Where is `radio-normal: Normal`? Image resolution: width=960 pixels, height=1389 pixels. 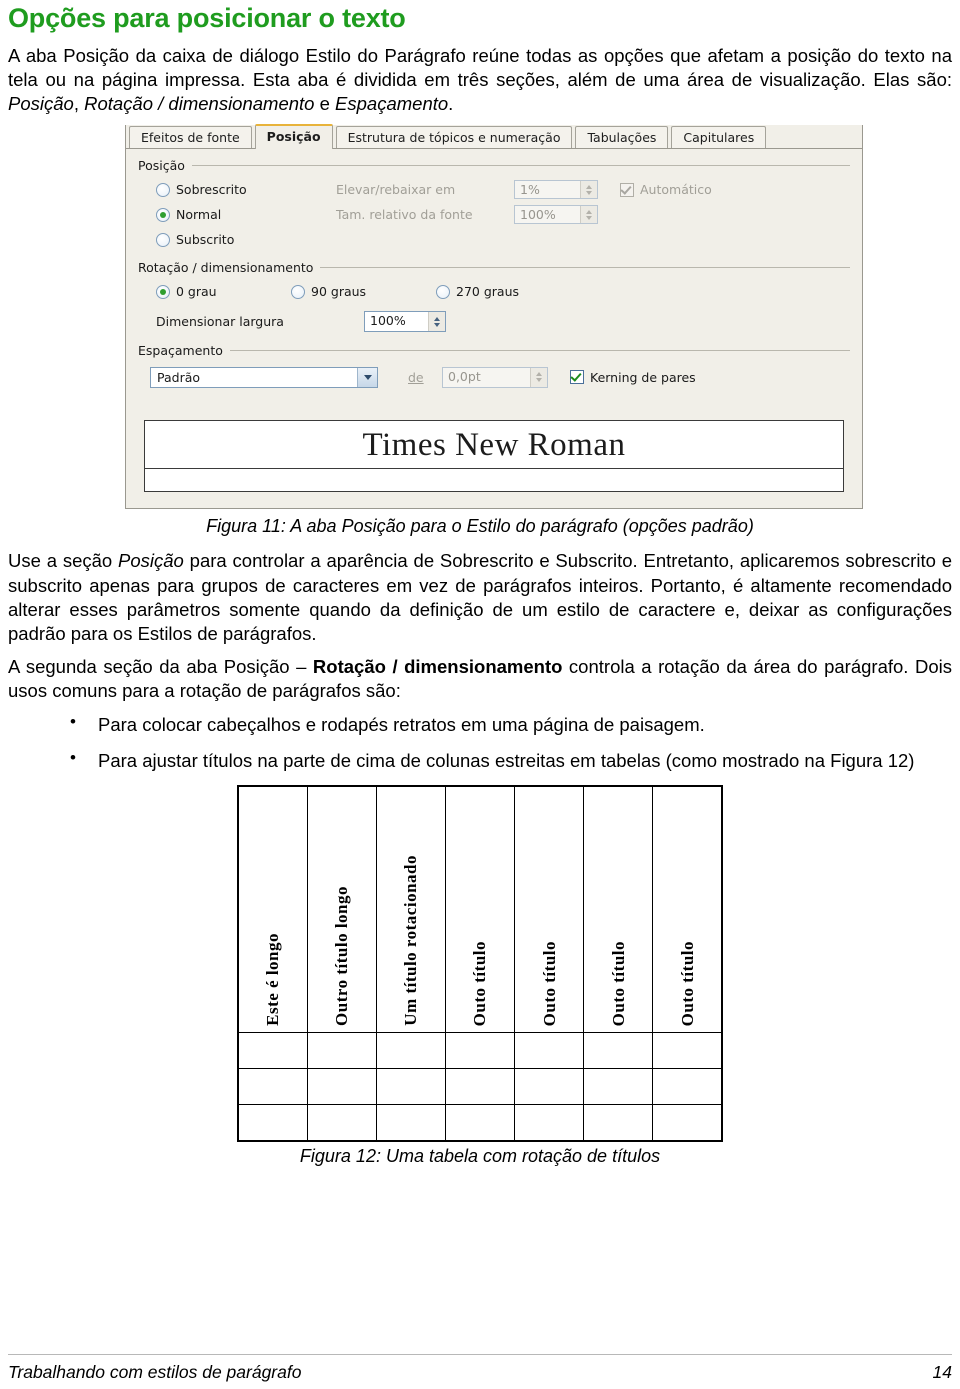 radio-normal: Normal is located at coordinates (246, 214).